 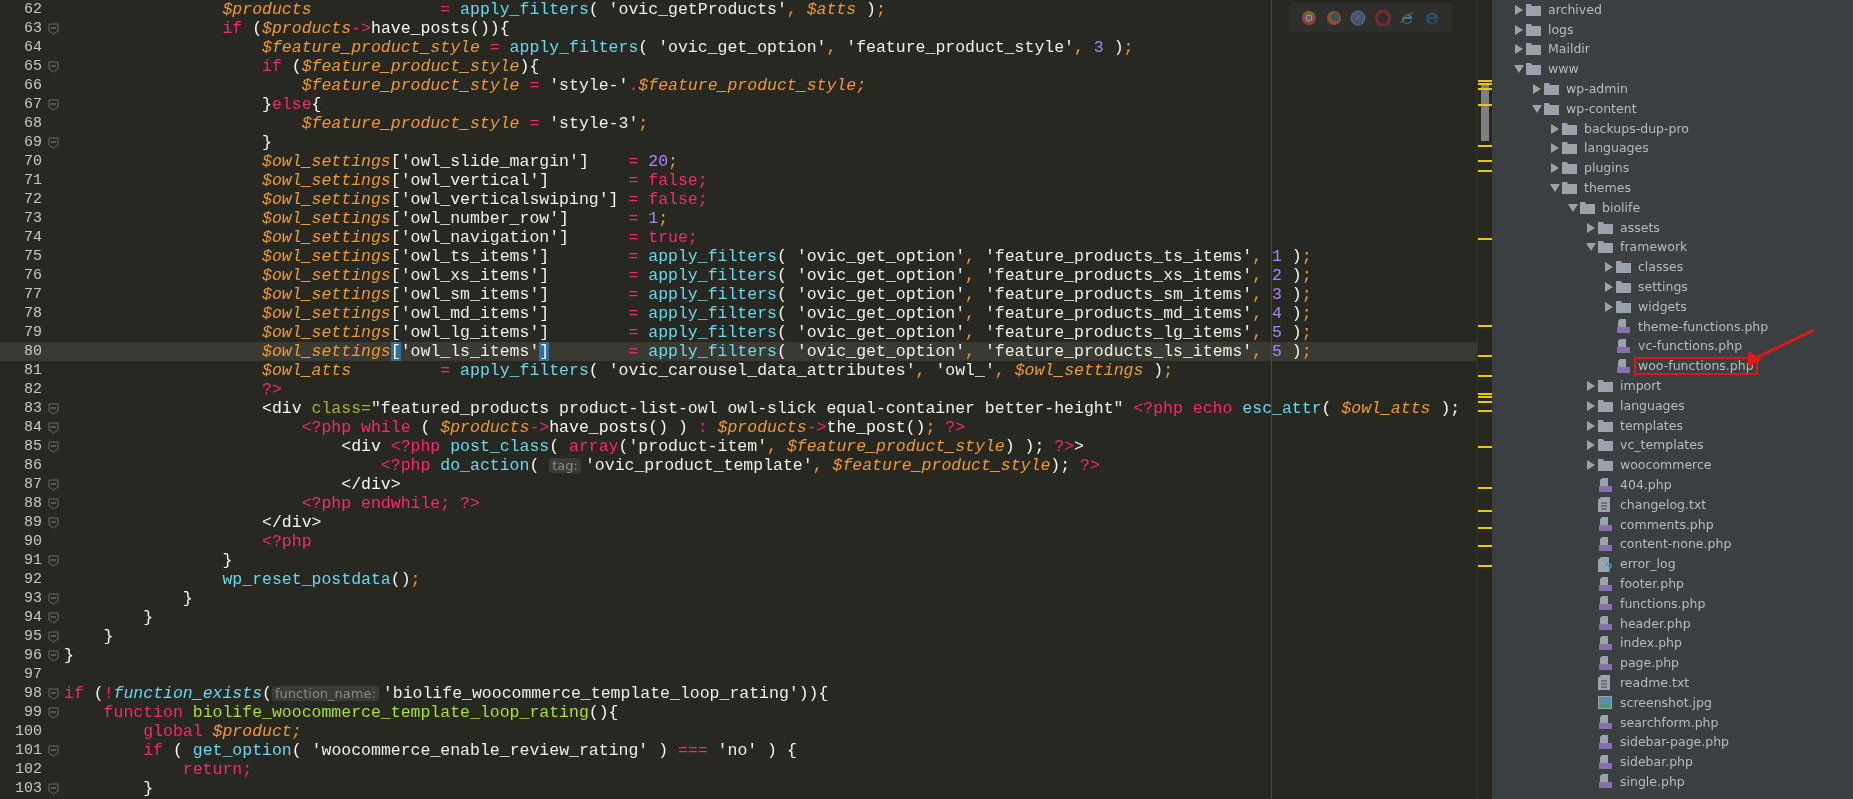 What do you see at coordinates (1648, 564) in the screenshot?
I see `tree-item: error_log` at bounding box center [1648, 564].